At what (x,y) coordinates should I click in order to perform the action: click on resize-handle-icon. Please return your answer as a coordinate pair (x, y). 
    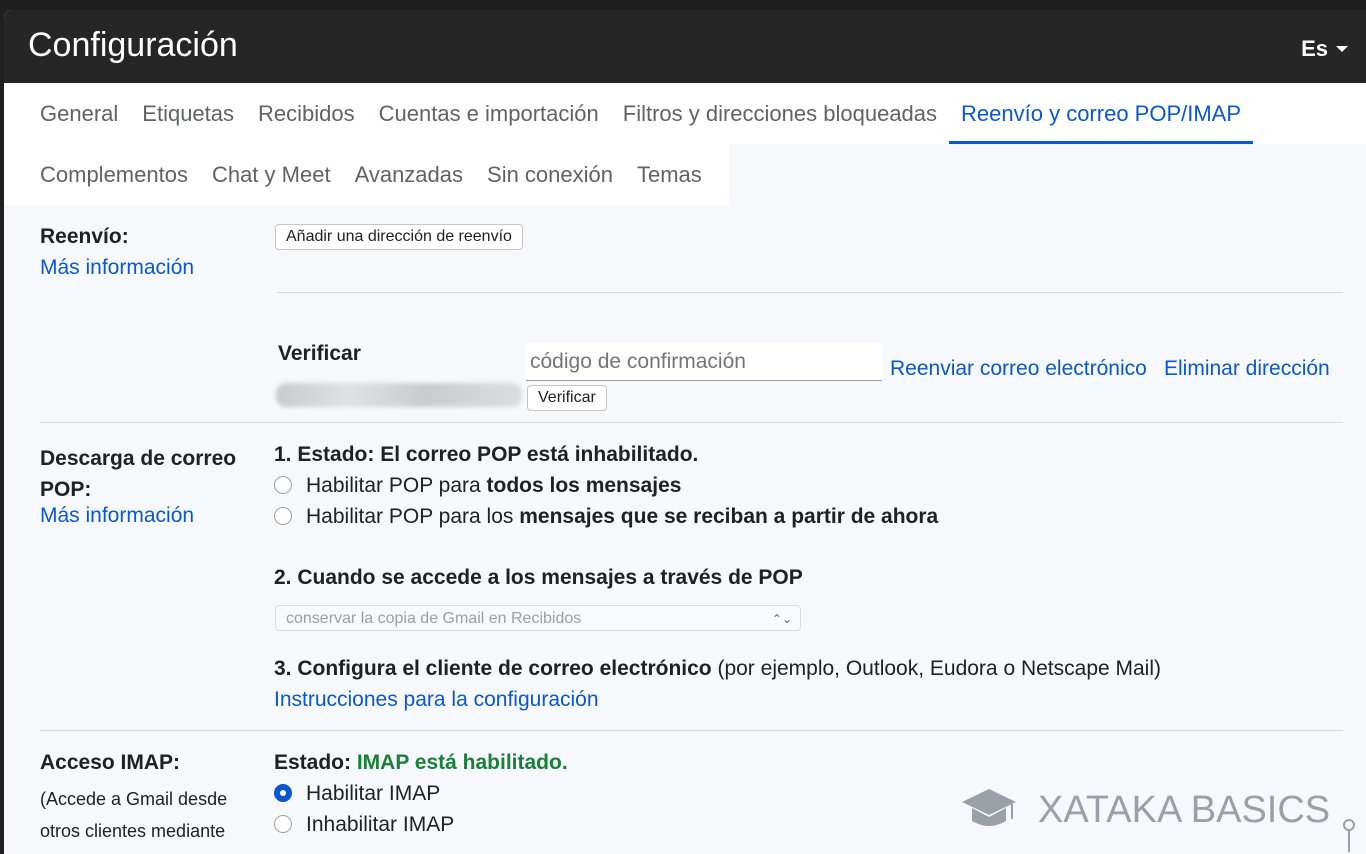
    Looking at the image, I should click on (1349, 835).